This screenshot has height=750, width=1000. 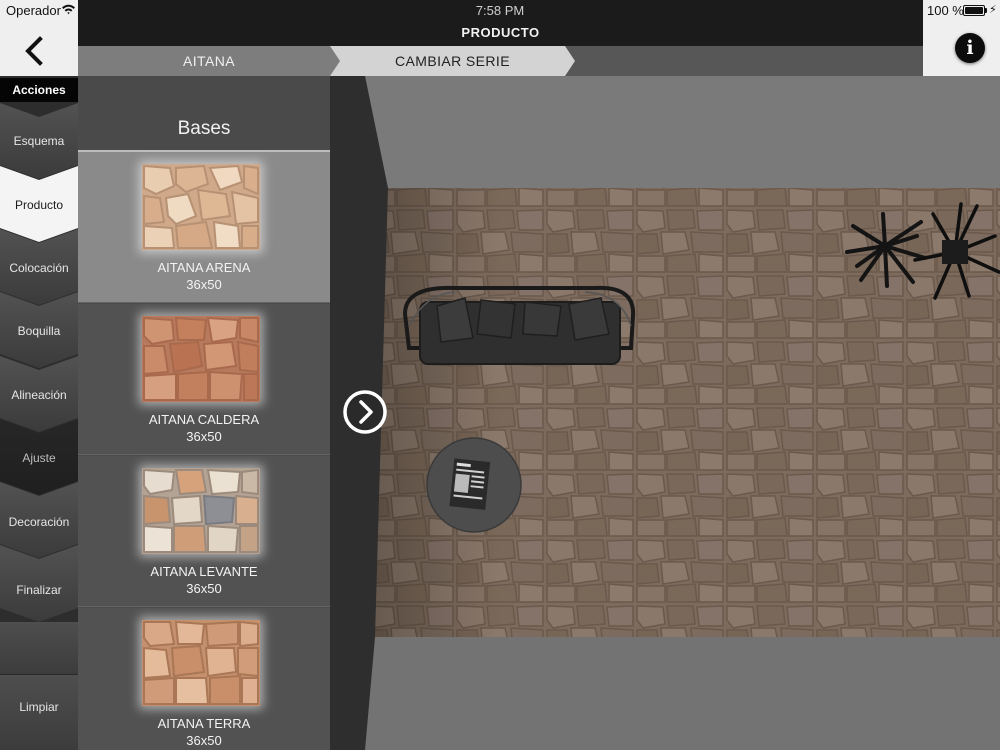 I want to click on breadcrumb: AITANA CAMBIAR SERIE, so click(x=500, y=61).